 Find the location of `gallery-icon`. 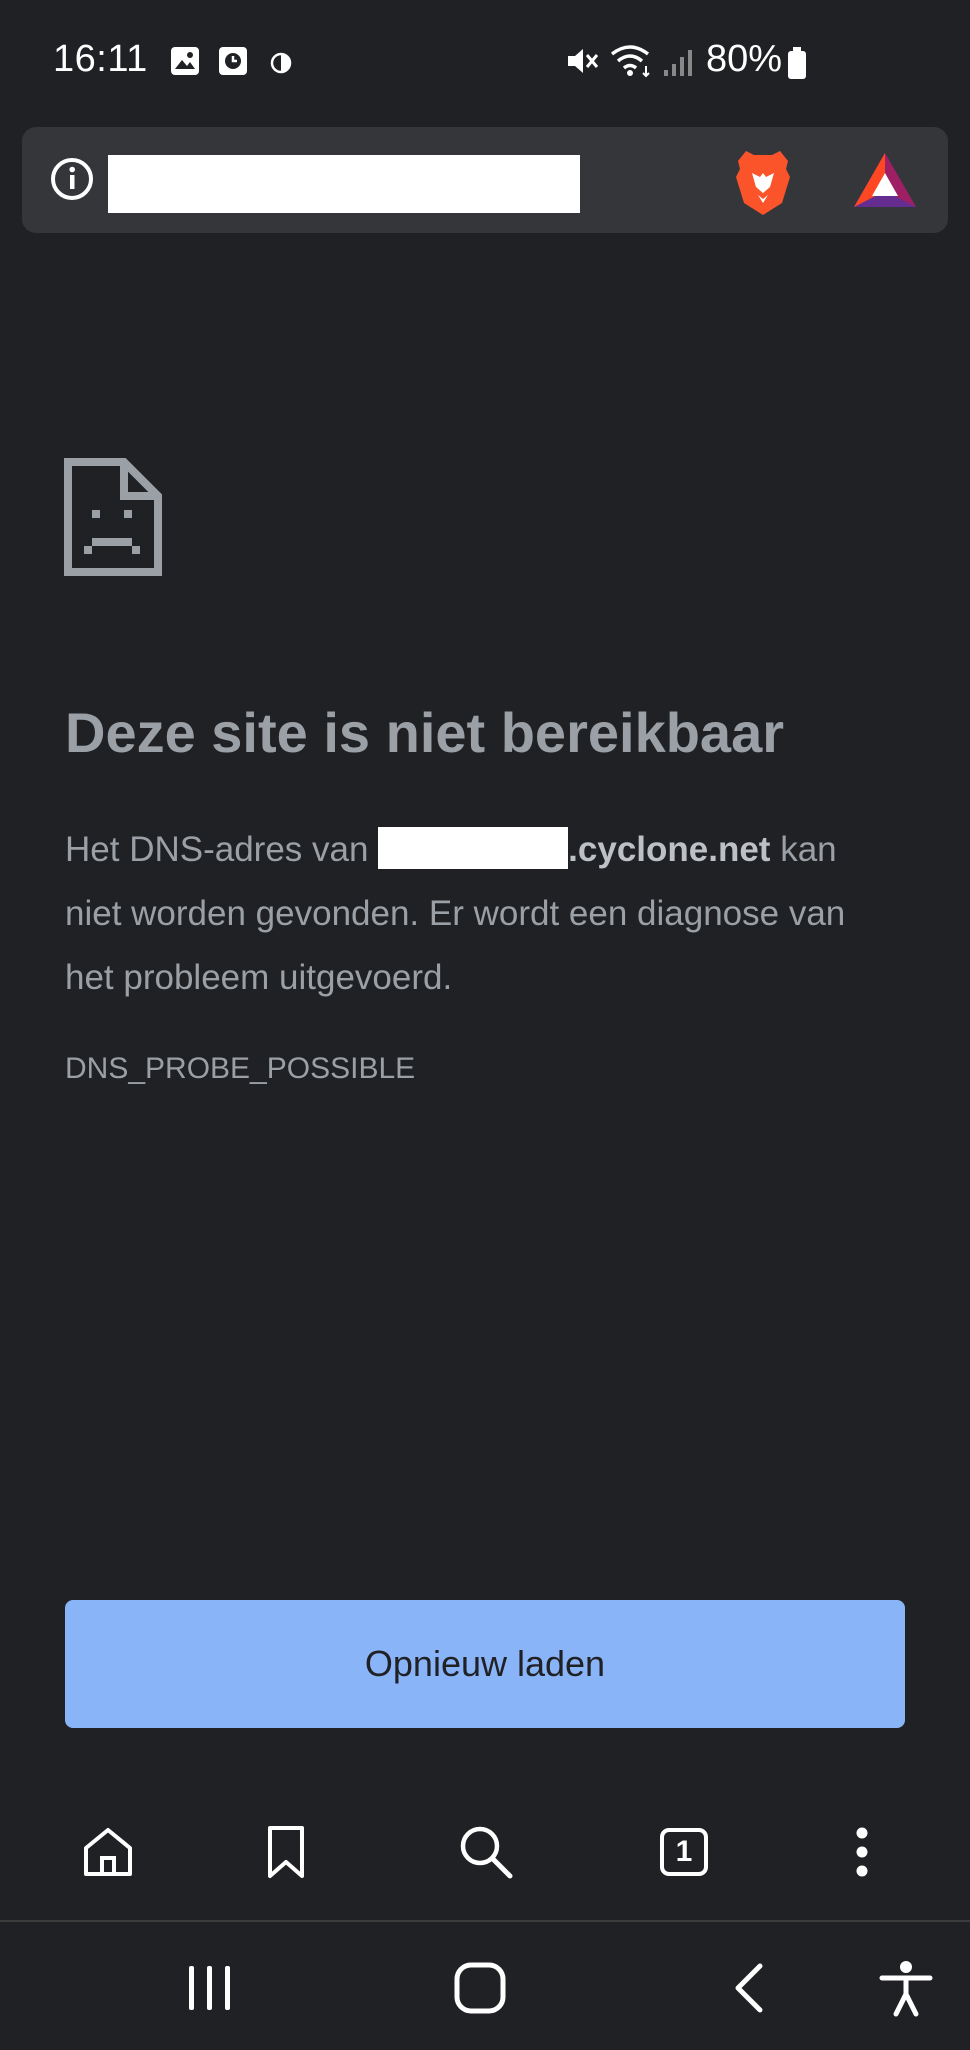

gallery-icon is located at coordinates (185, 61).